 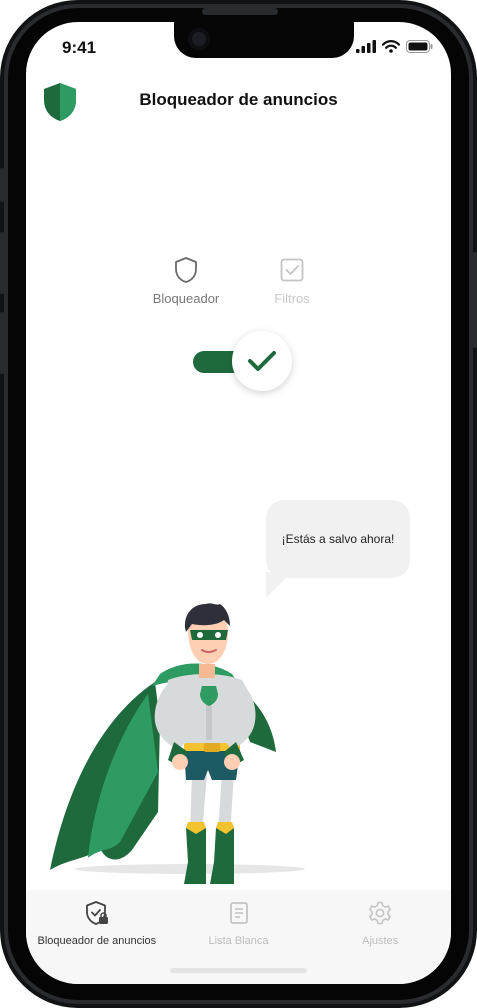 I want to click on notch, so click(x=264, y=40).